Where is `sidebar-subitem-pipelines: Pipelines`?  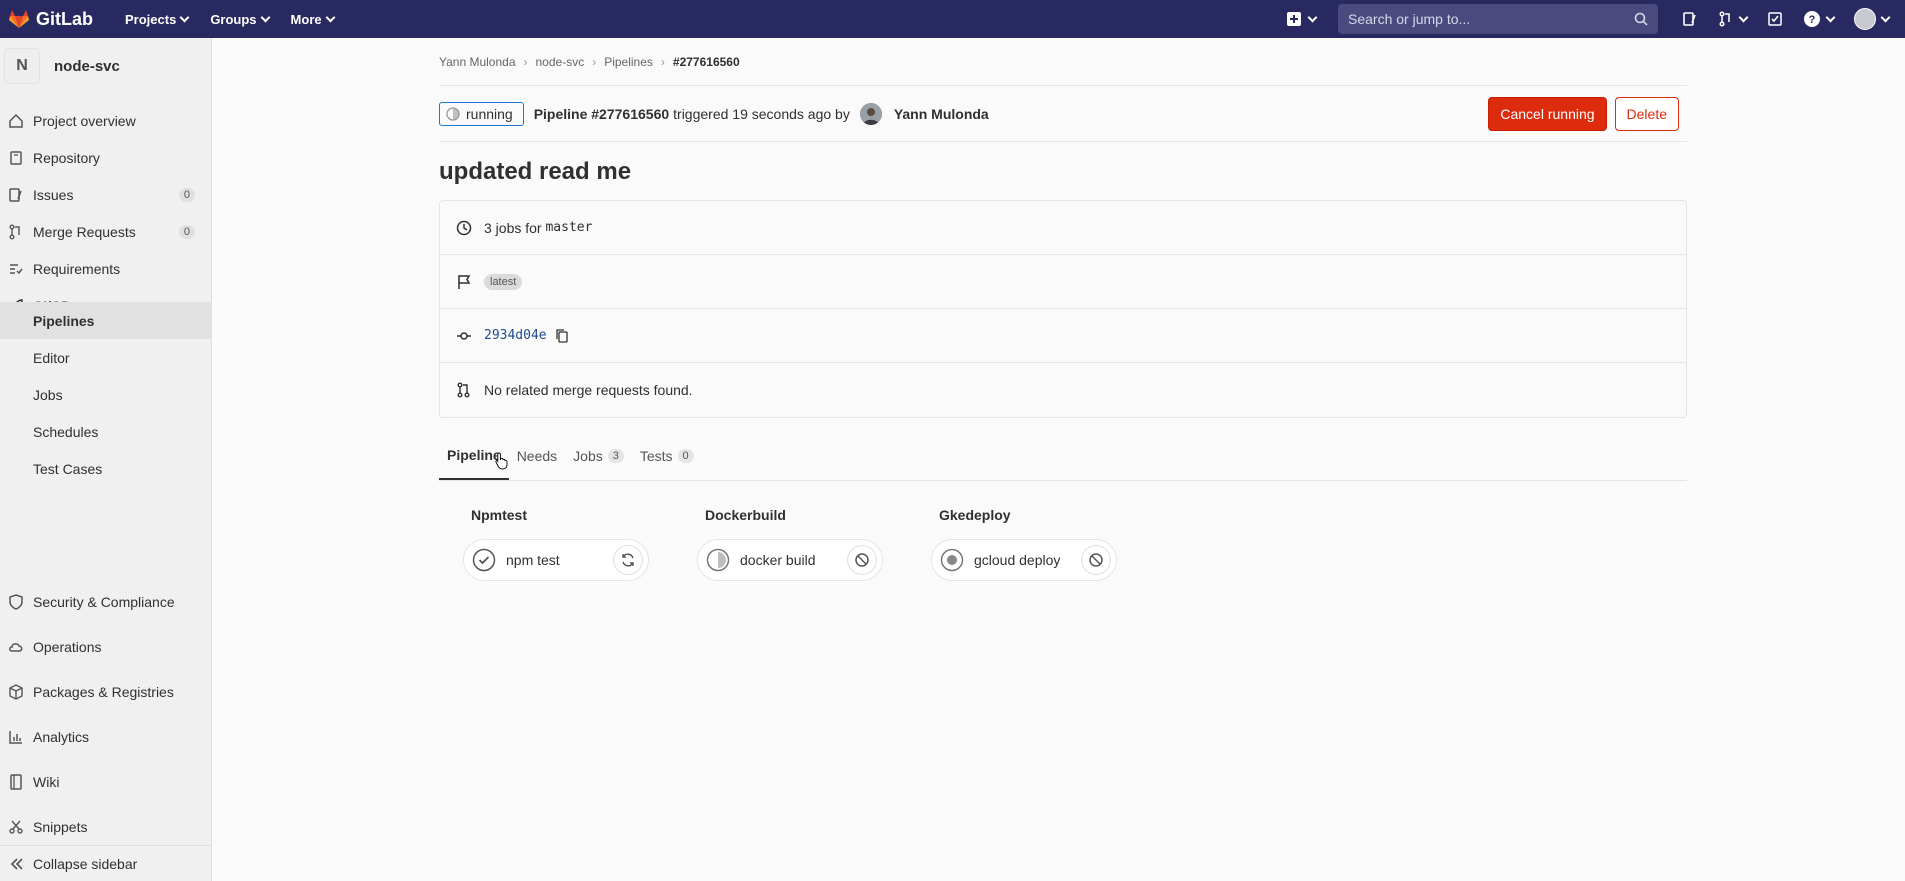 sidebar-subitem-pipelines: Pipelines is located at coordinates (105, 320).